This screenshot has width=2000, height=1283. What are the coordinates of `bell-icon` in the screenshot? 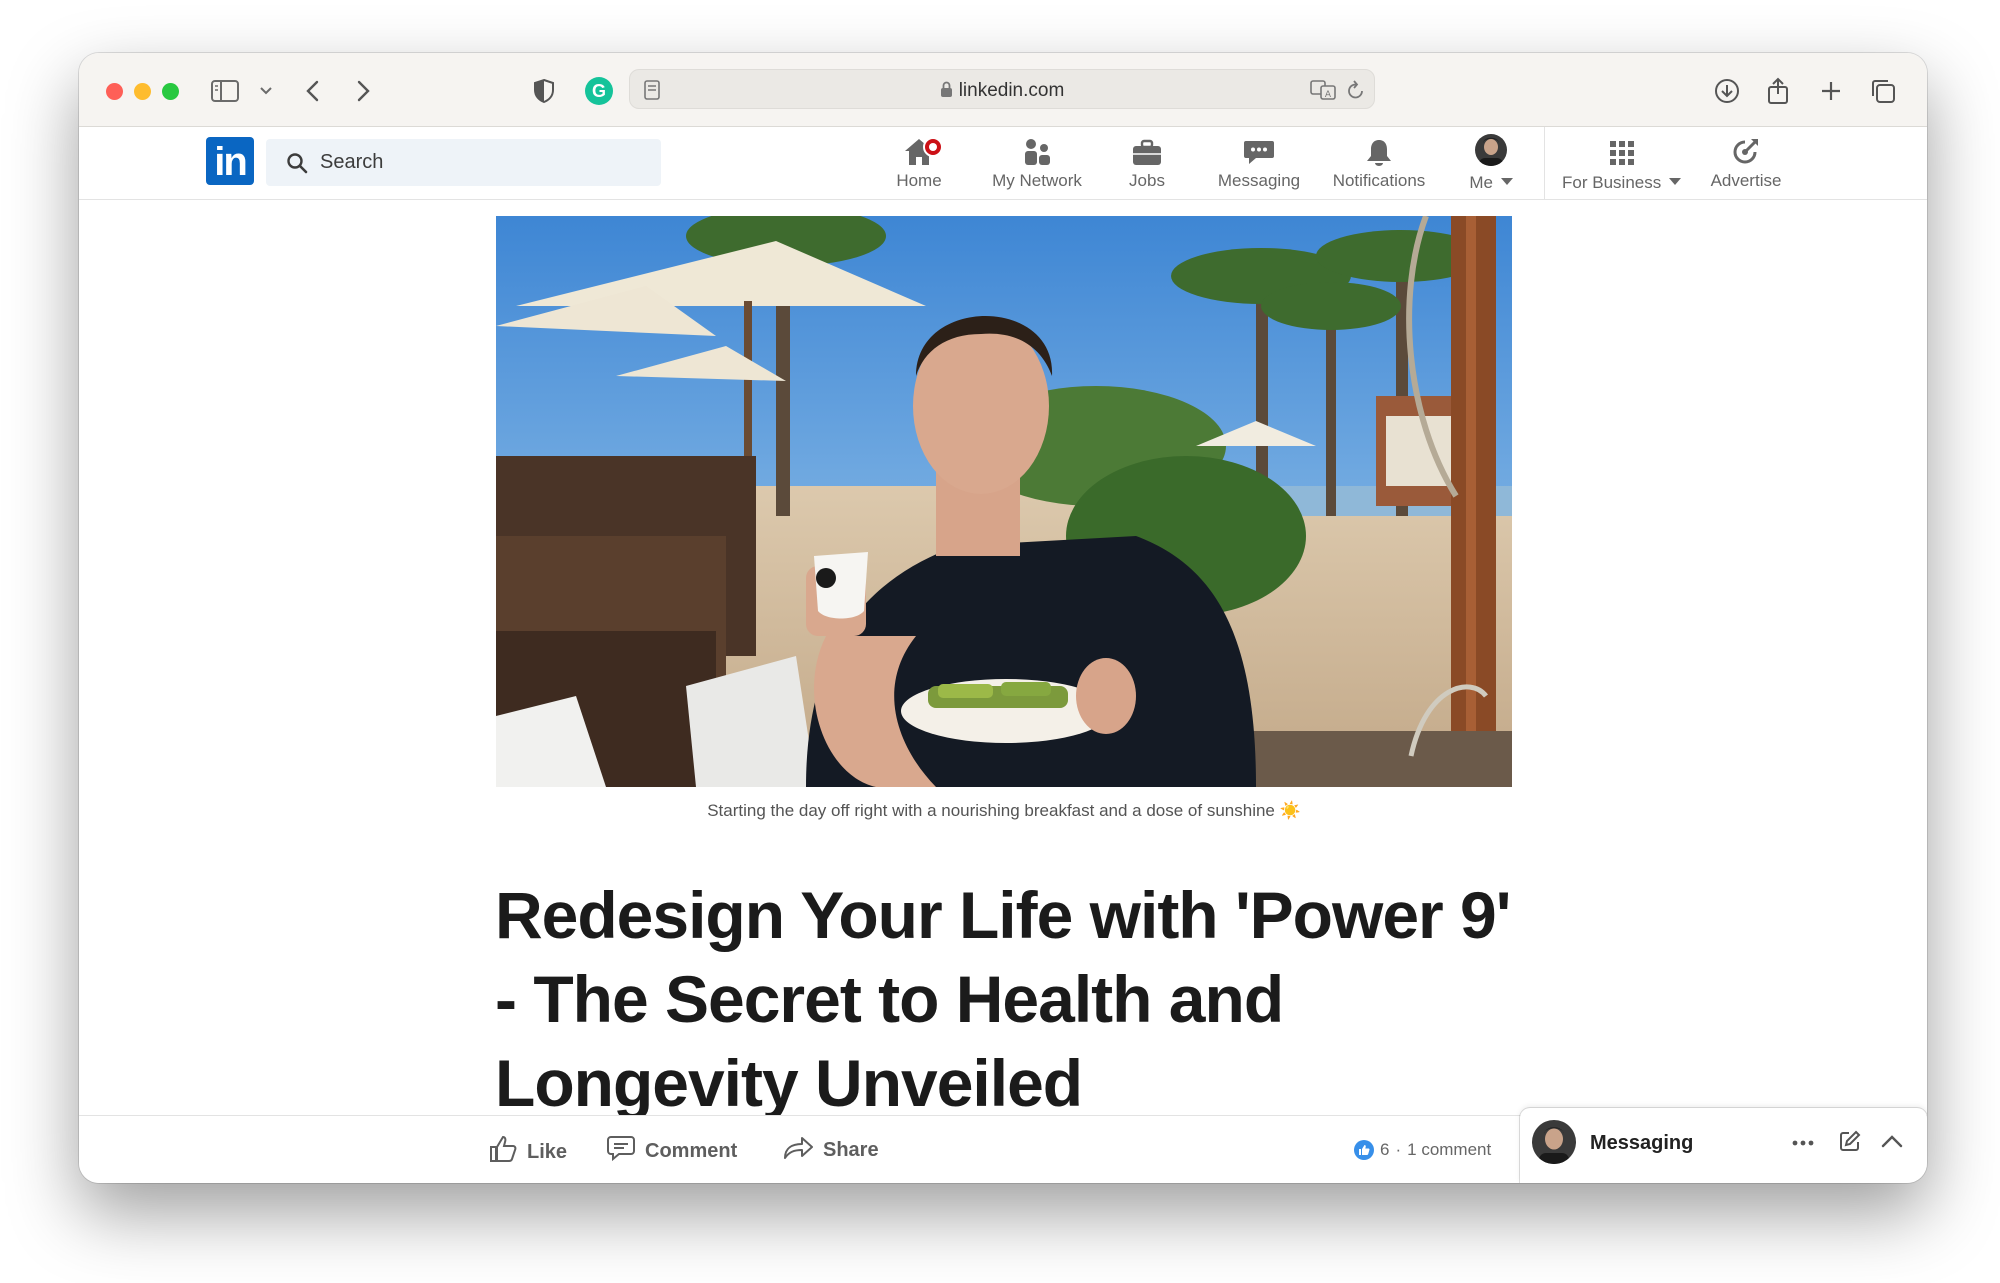 It's located at (1379, 150).